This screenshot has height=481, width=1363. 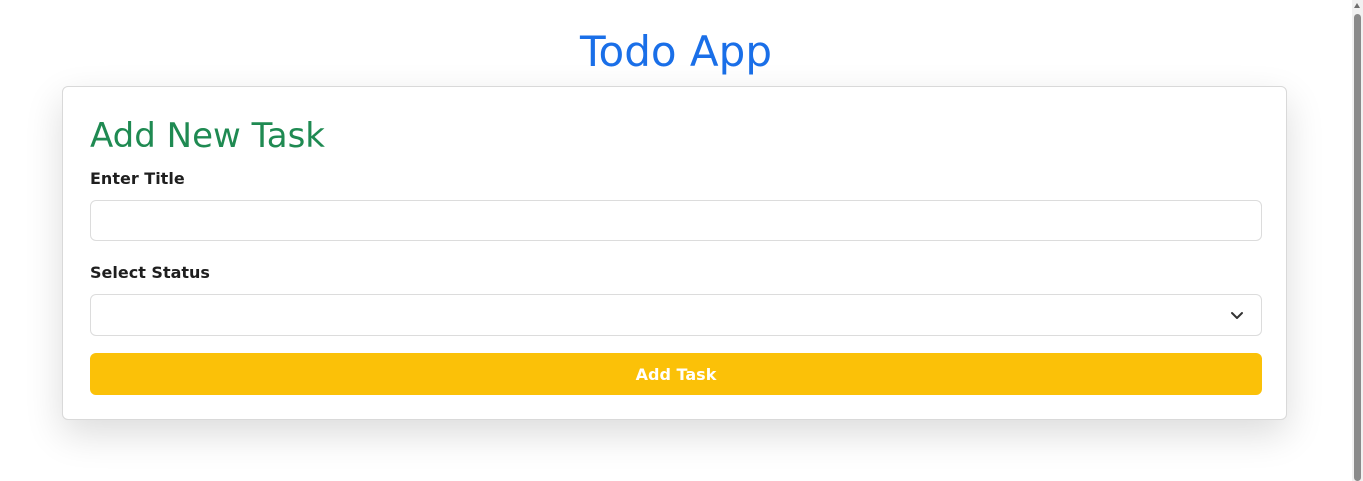 I want to click on form-heading: Add New Task, so click(x=207, y=136).